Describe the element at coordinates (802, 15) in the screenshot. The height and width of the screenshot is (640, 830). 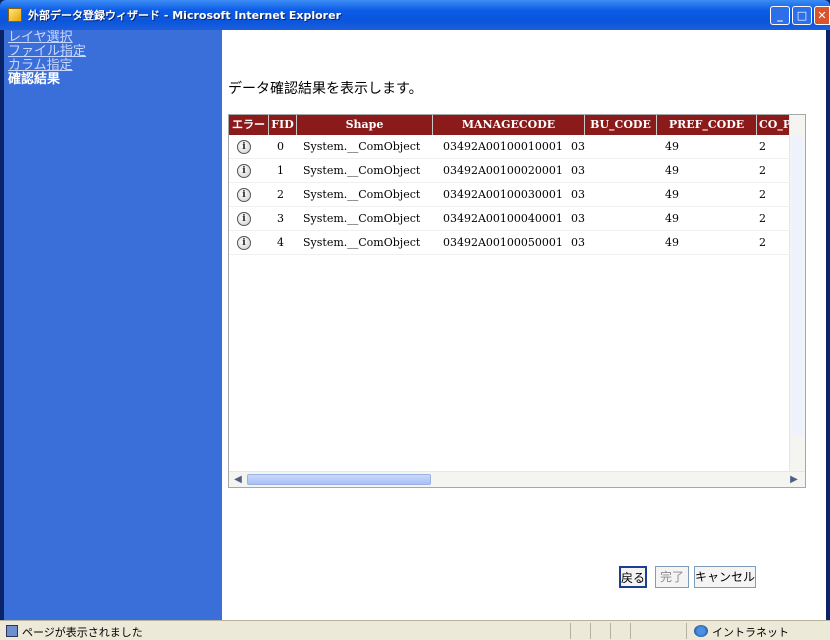
I see `maximize-button: □` at that location.